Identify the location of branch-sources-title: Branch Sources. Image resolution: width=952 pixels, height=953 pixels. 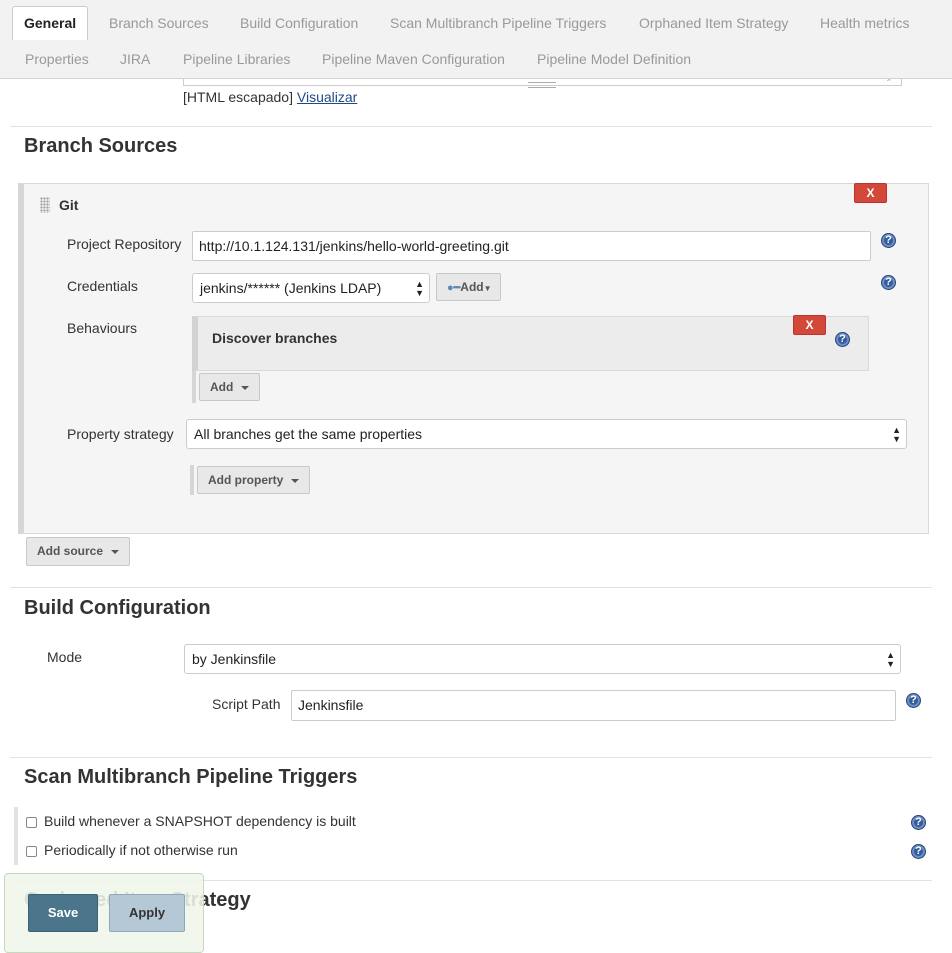
(101, 146).